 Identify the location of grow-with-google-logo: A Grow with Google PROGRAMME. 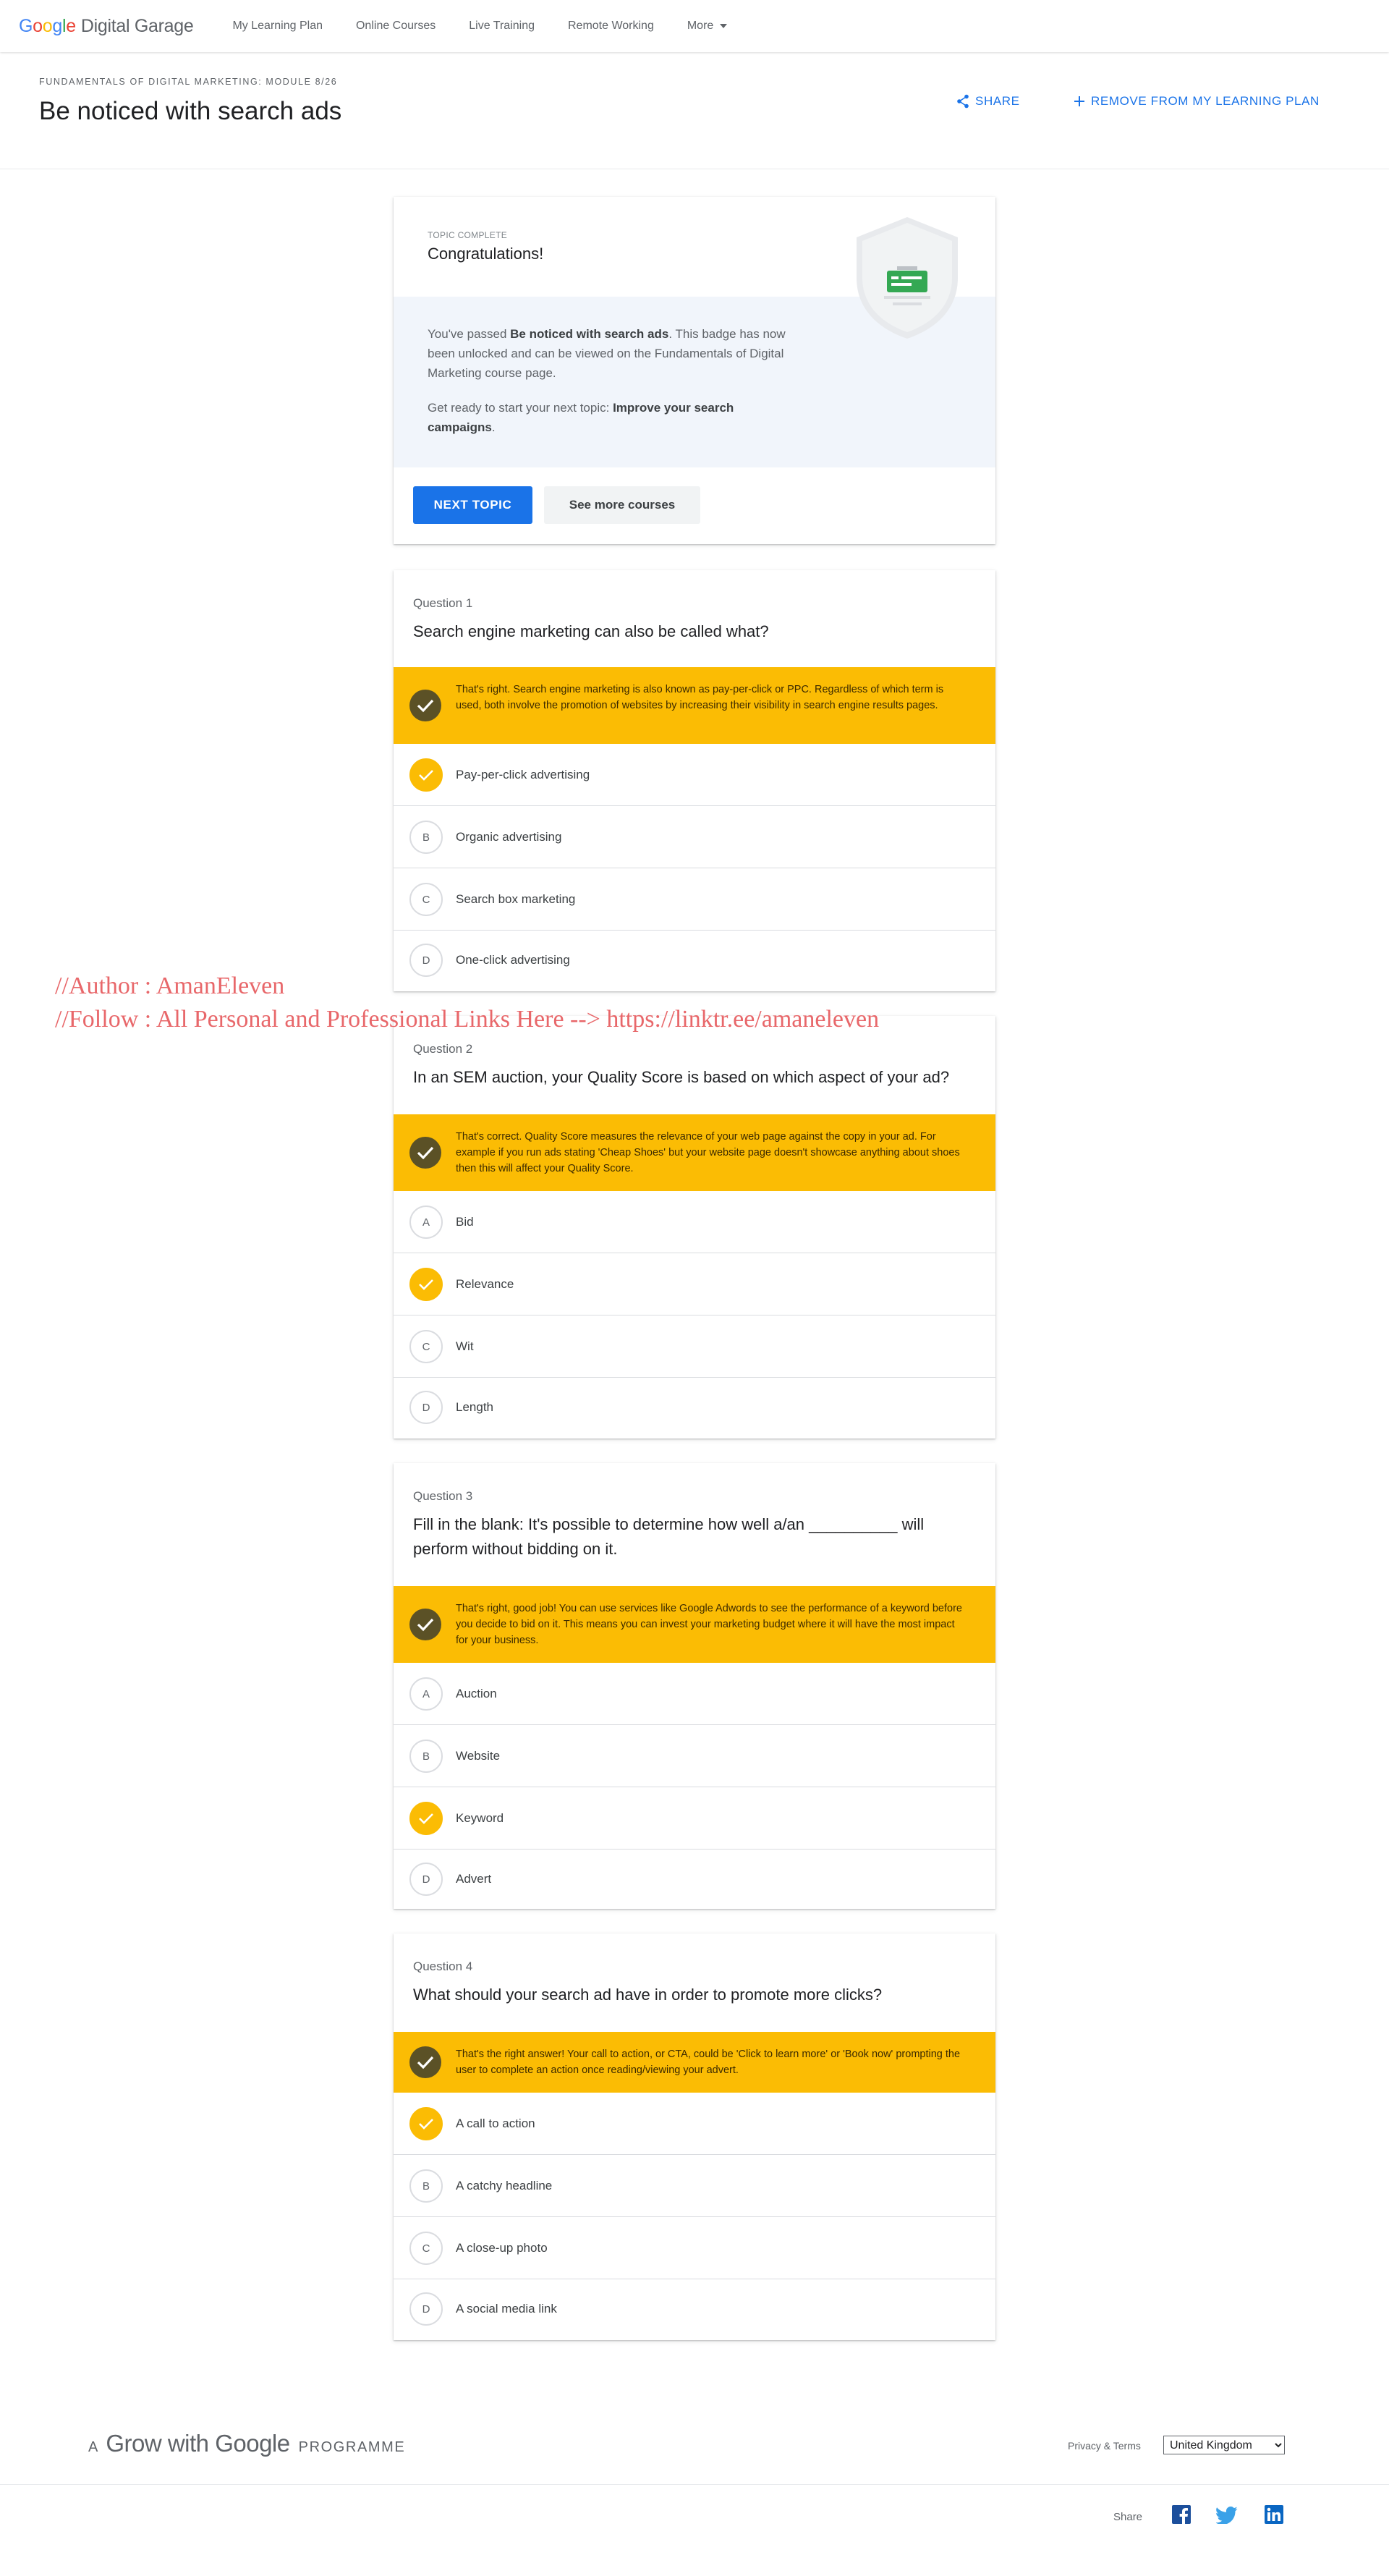
(246, 2443).